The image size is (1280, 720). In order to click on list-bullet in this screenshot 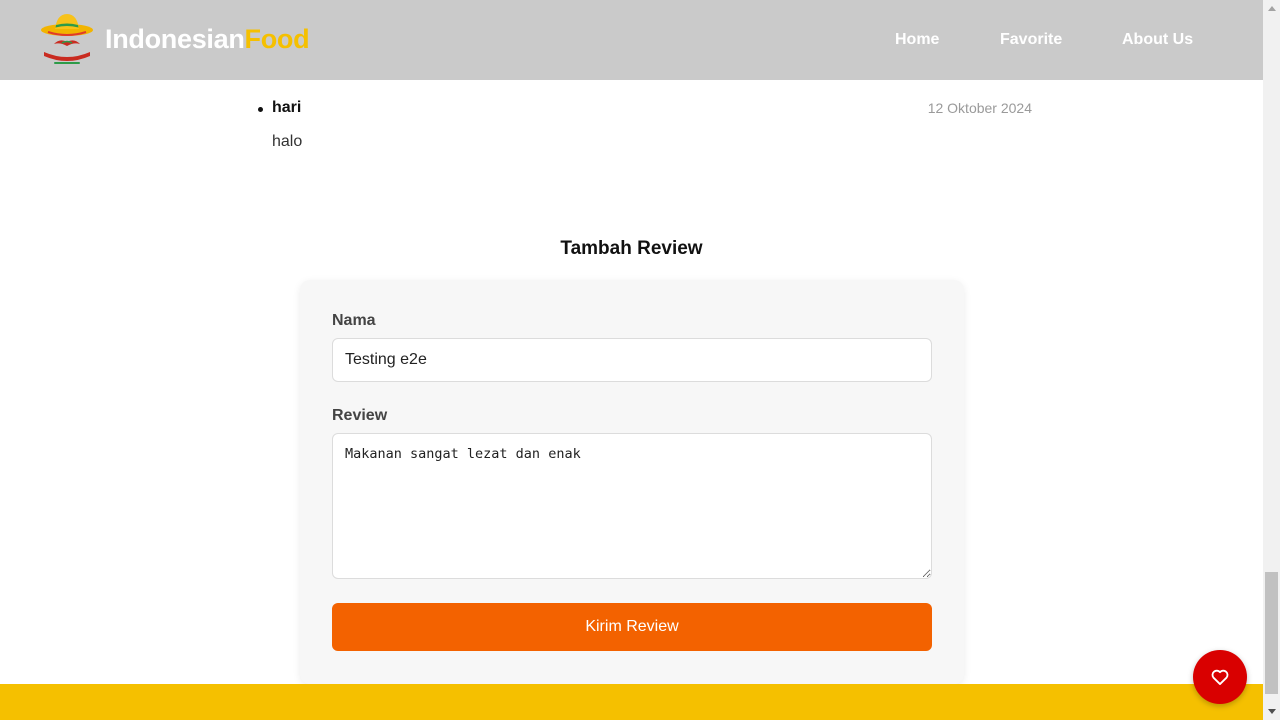, I will do `click(260, 109)`.